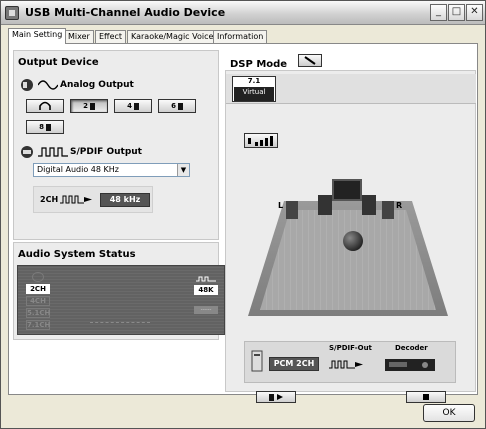  I want to click on channel-label: 2CH, so click(49, 199).